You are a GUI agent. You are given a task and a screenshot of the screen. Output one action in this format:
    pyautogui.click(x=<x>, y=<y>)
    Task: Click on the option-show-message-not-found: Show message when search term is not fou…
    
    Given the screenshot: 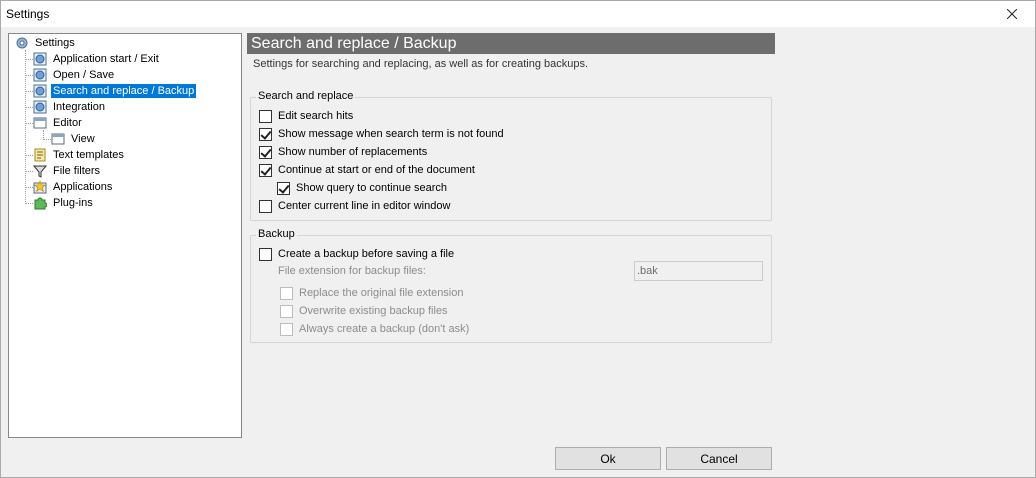 What is the action you would take?
    pyautogui.click(x=381, y=134)
    